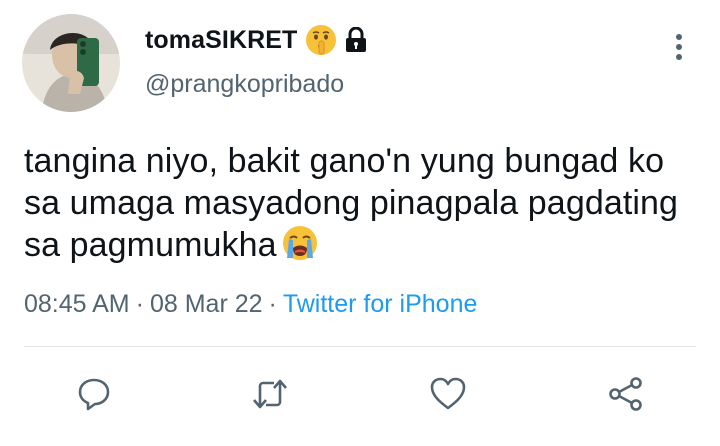 The height and width of the screenshot is (446, 720). I want to click on share-icon, so click(626, 394).